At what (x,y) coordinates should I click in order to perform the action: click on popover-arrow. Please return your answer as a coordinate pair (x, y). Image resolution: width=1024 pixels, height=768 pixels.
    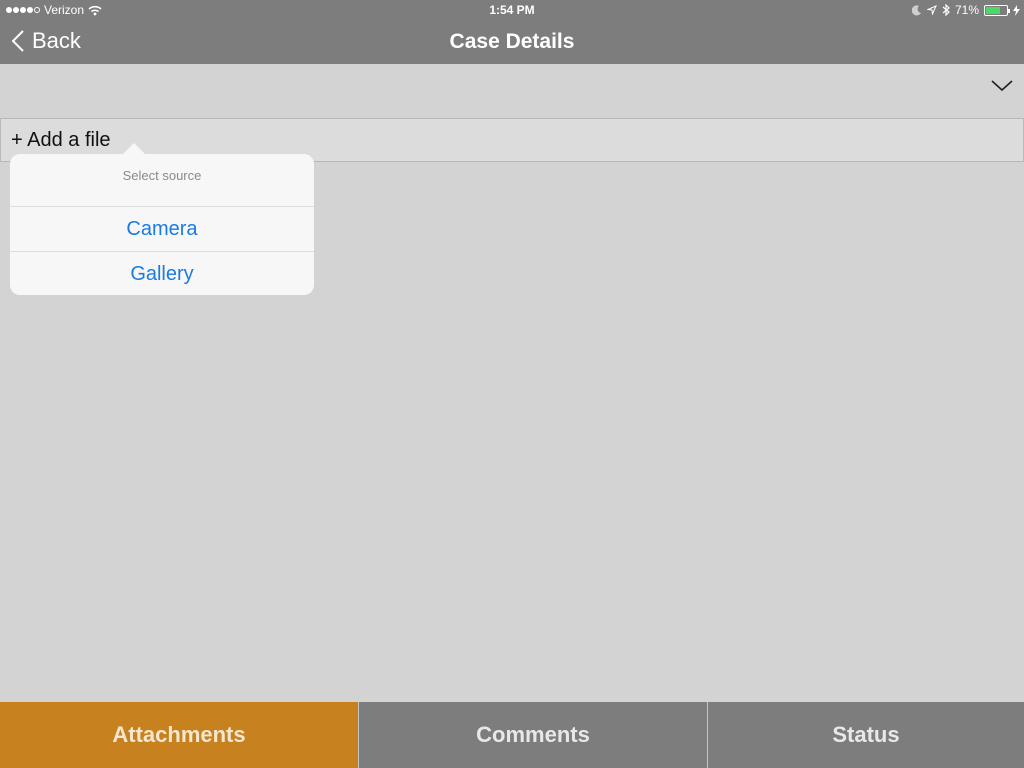
    Looking at the image, I should click on (134, 149).